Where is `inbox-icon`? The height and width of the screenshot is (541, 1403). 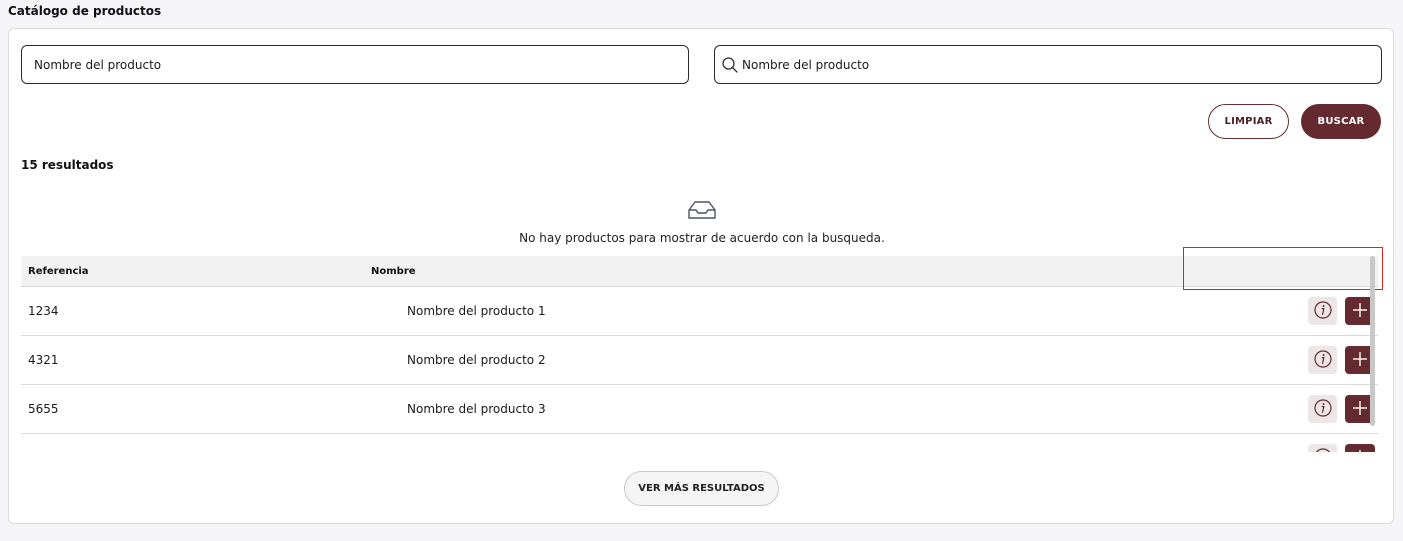
inbox-icon is located at coordinates (702, 210).